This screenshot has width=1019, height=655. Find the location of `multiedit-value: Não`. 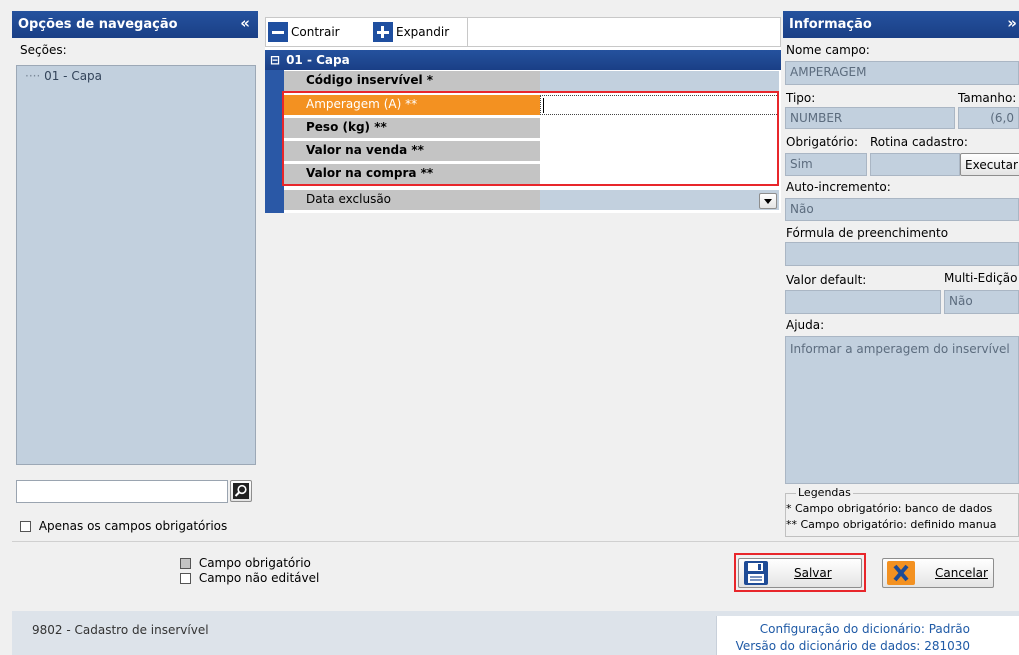

multiedit-value: Não is located at coordinates (981, 302).